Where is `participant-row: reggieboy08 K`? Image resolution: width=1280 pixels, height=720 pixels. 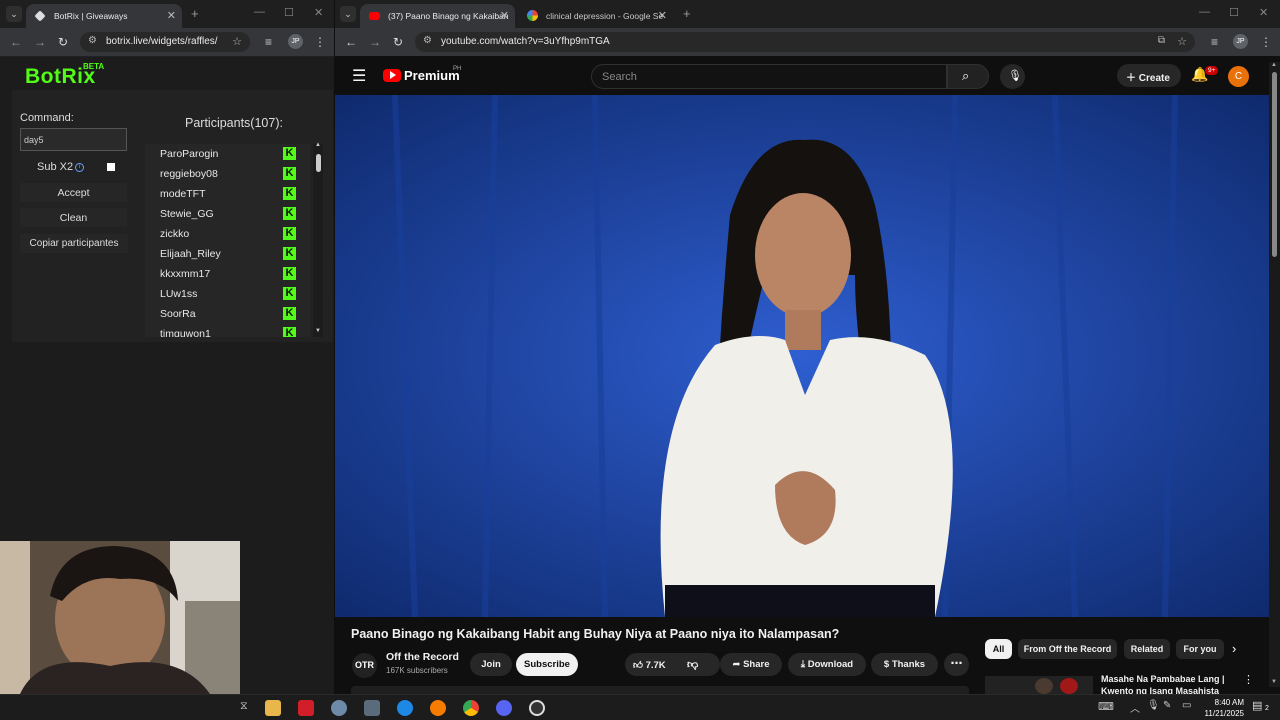 participant-row: reggieboy08 K is located at coordinates (227, 174).